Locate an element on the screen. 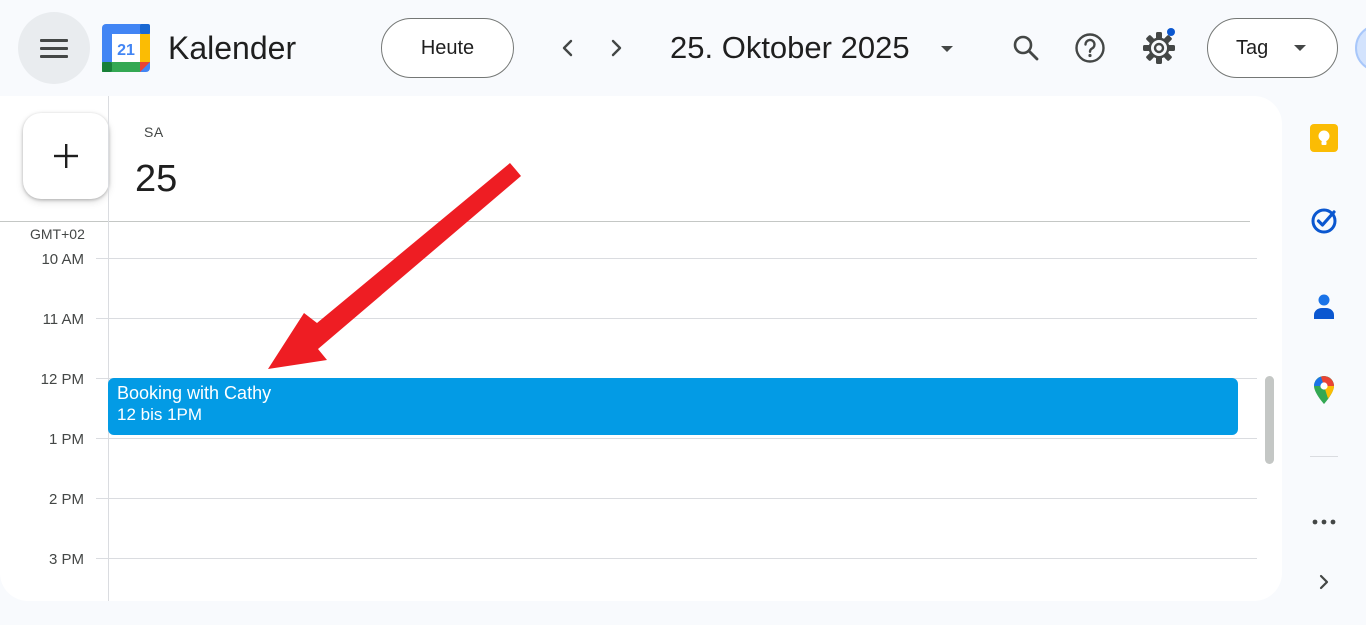 The width and height of the screenshot is (1366, 625). day-number: 25 is located at coordinates (156, 179).